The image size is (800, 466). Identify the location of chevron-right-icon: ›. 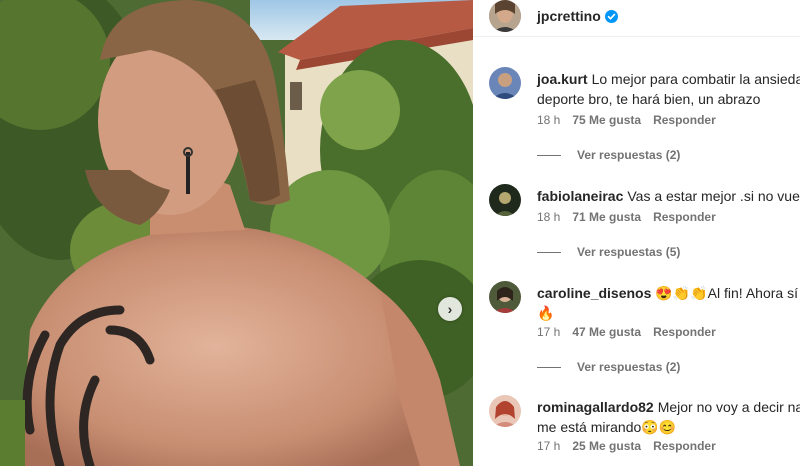
(450, 309).